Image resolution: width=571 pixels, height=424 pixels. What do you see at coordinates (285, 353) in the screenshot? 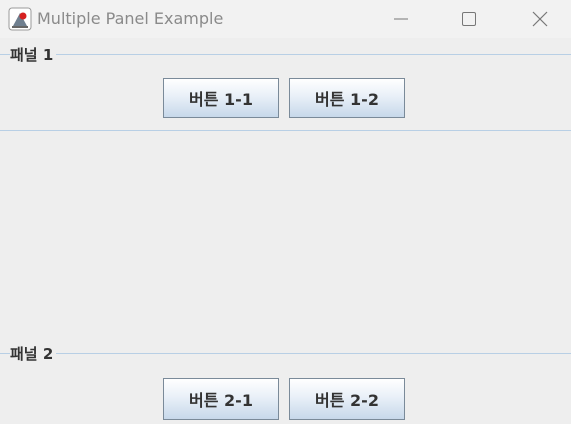
I see `panel-2-border-top` at bounding box center [285, 353].